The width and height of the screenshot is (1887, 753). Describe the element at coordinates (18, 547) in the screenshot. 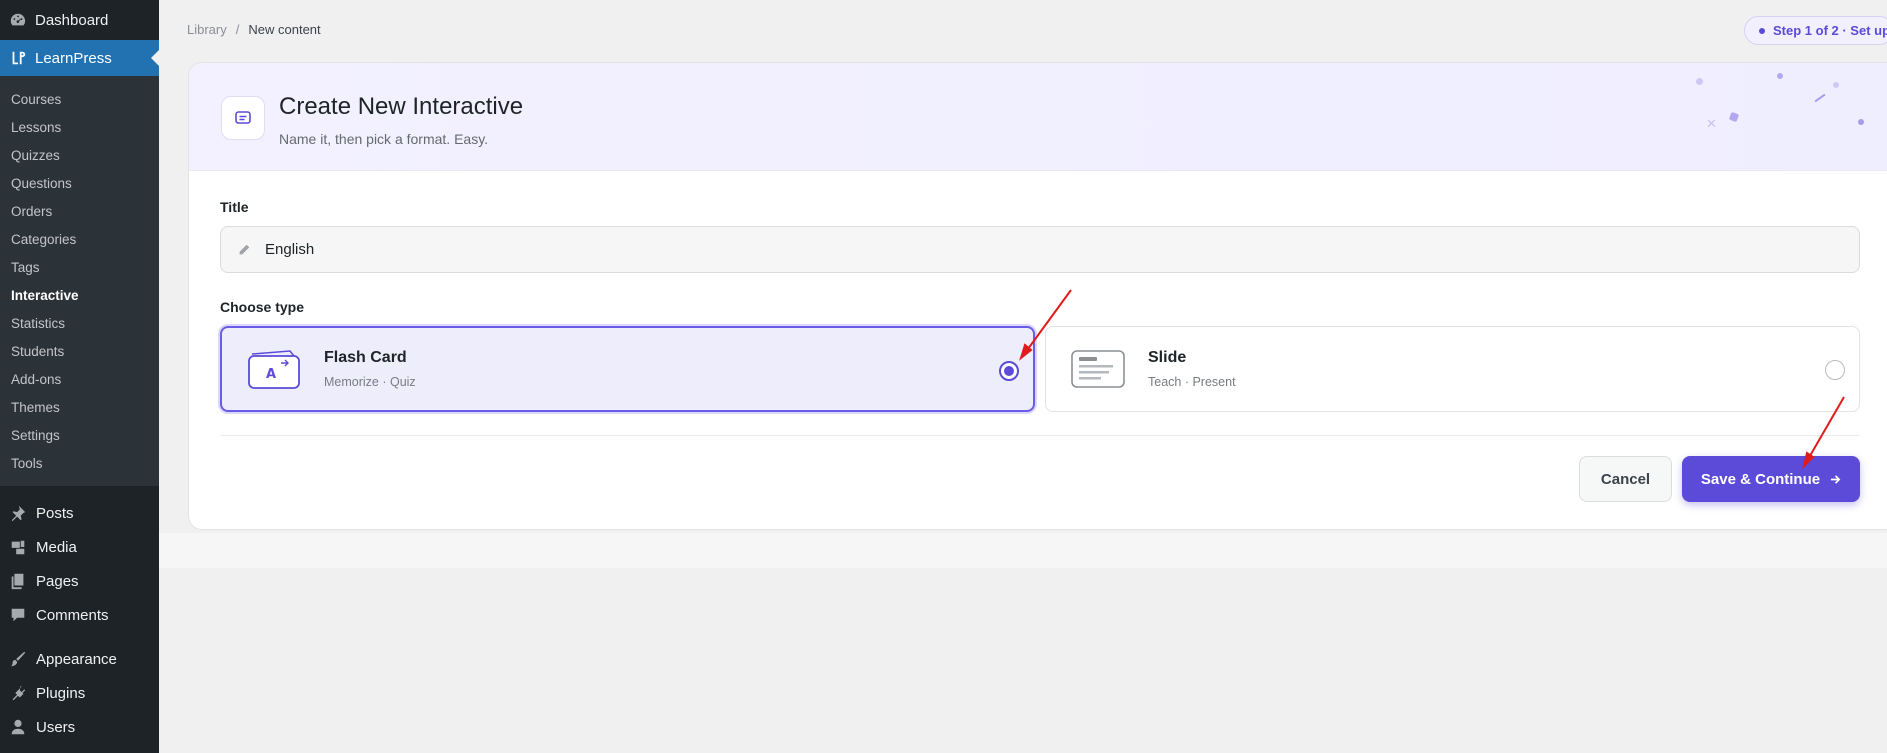

I see `media-icon` at that location.